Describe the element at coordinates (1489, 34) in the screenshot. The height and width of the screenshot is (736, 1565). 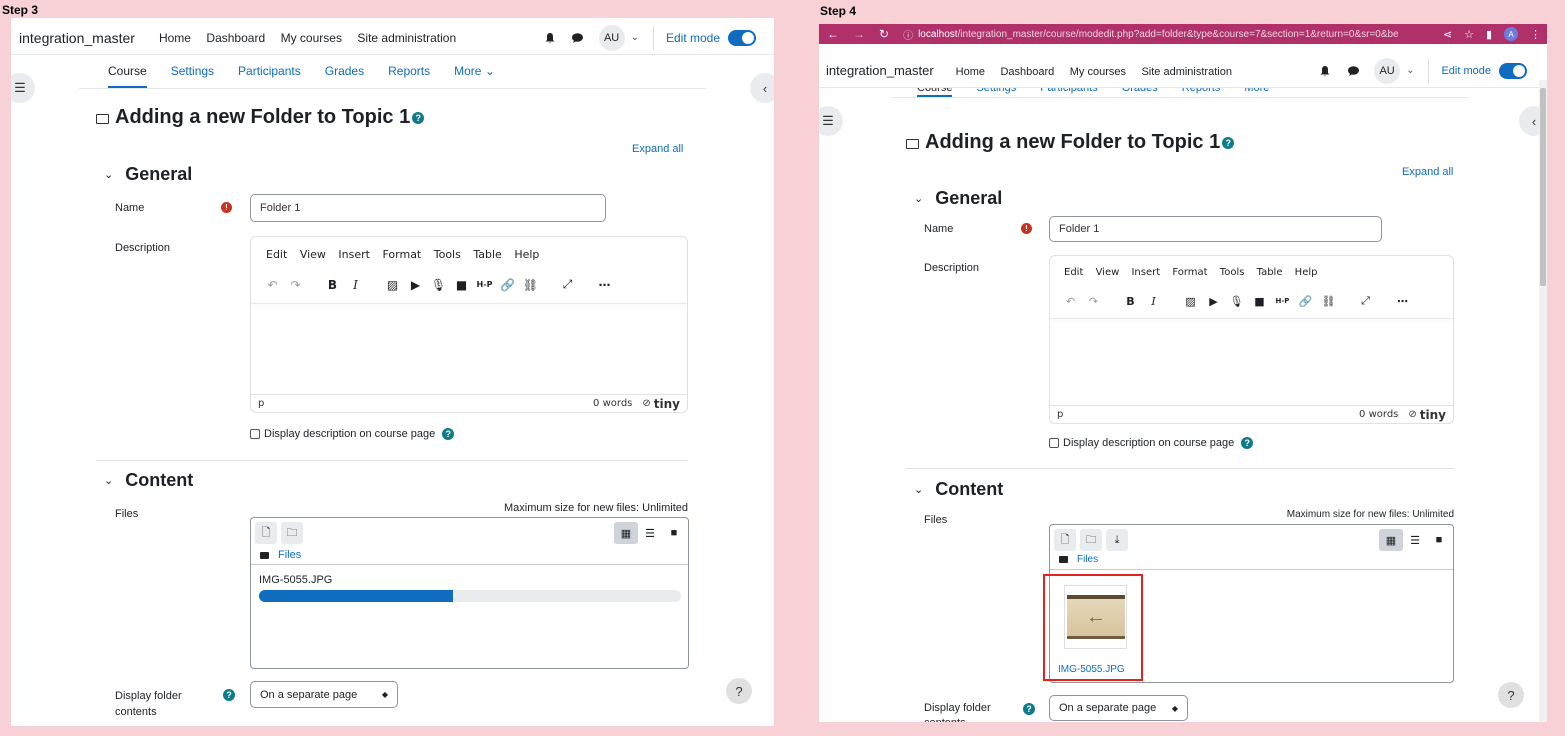
I see `sidepanel-icon: ▮` at that location.